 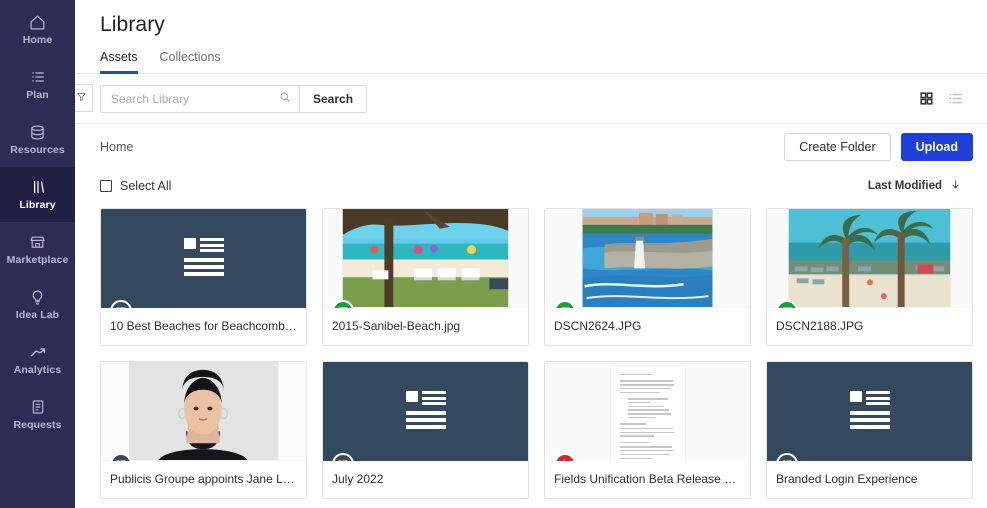 I want to click on asset-card: 2015-Sanibel-Beach.jpg, so click(x=425, y=277).